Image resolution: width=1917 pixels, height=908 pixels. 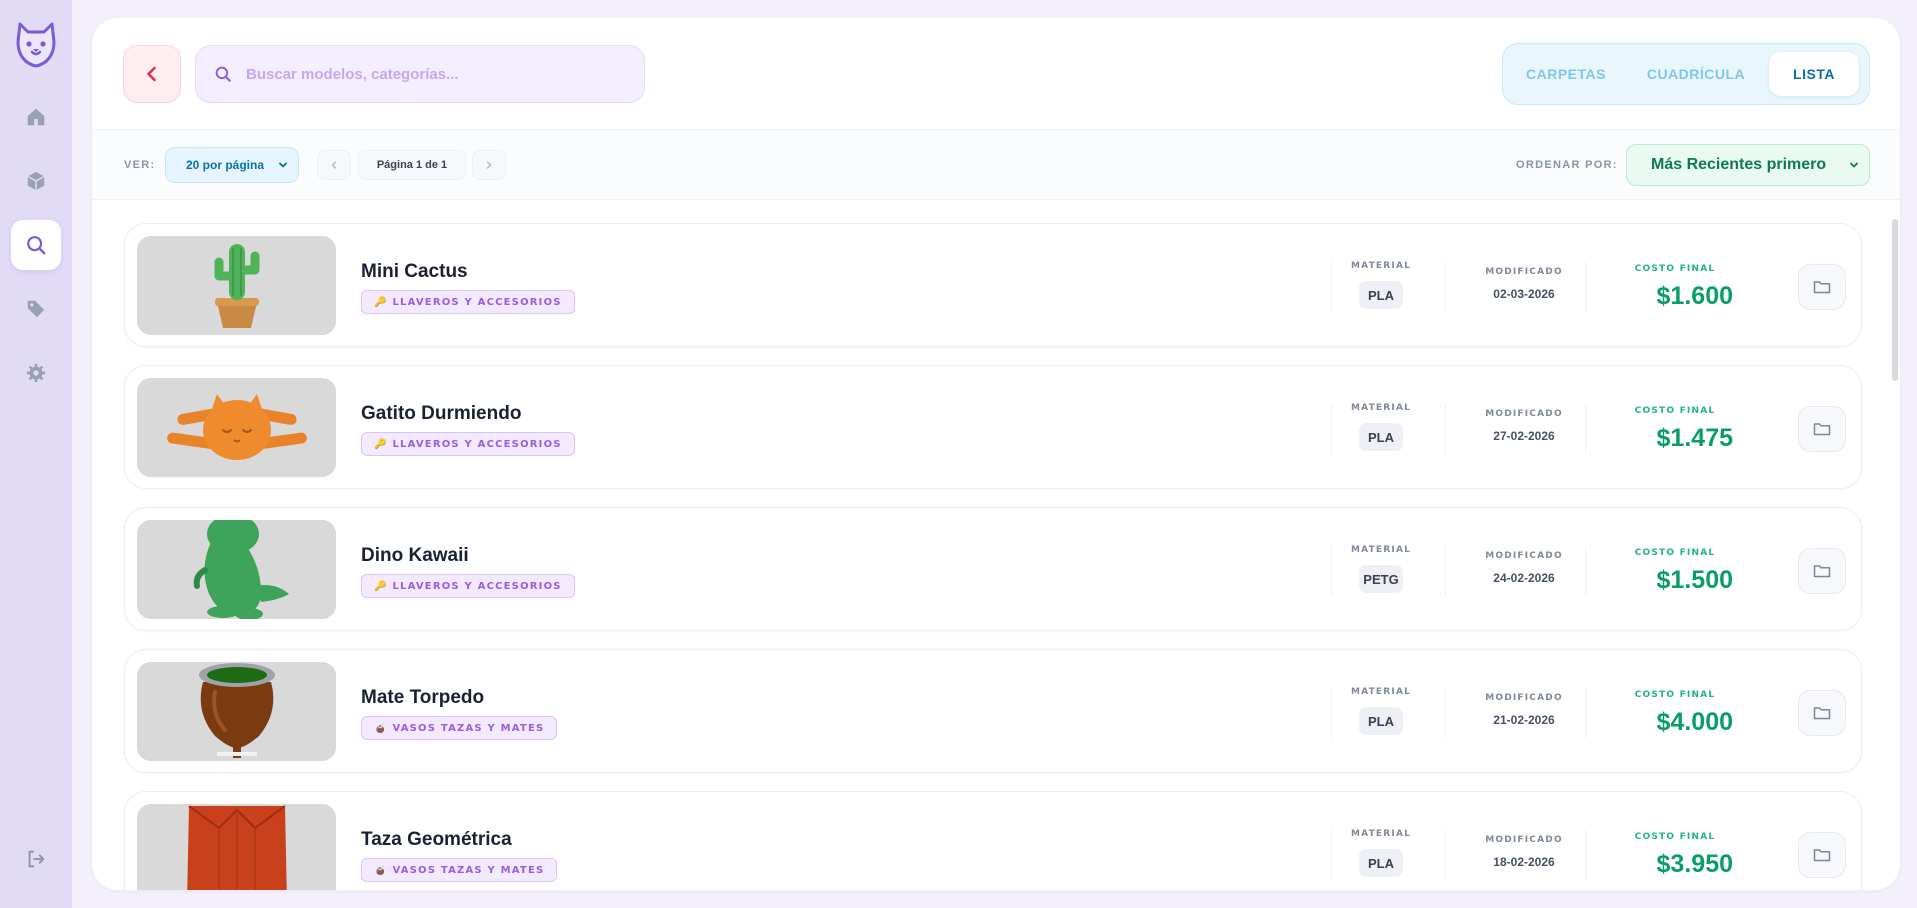 I want to click on back-button, so click(x=152, y=74).